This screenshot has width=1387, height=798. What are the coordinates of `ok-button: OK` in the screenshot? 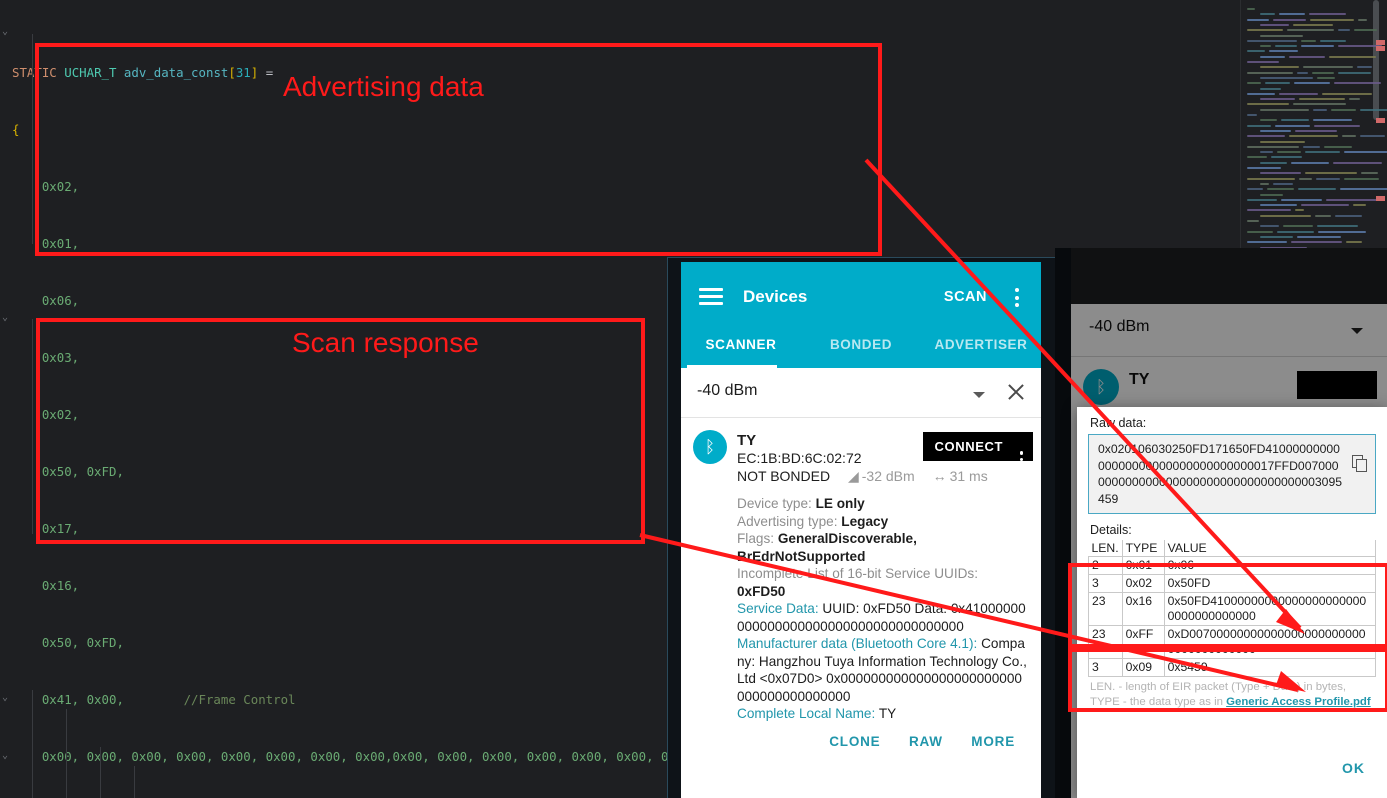 It's located at (1353, 768).